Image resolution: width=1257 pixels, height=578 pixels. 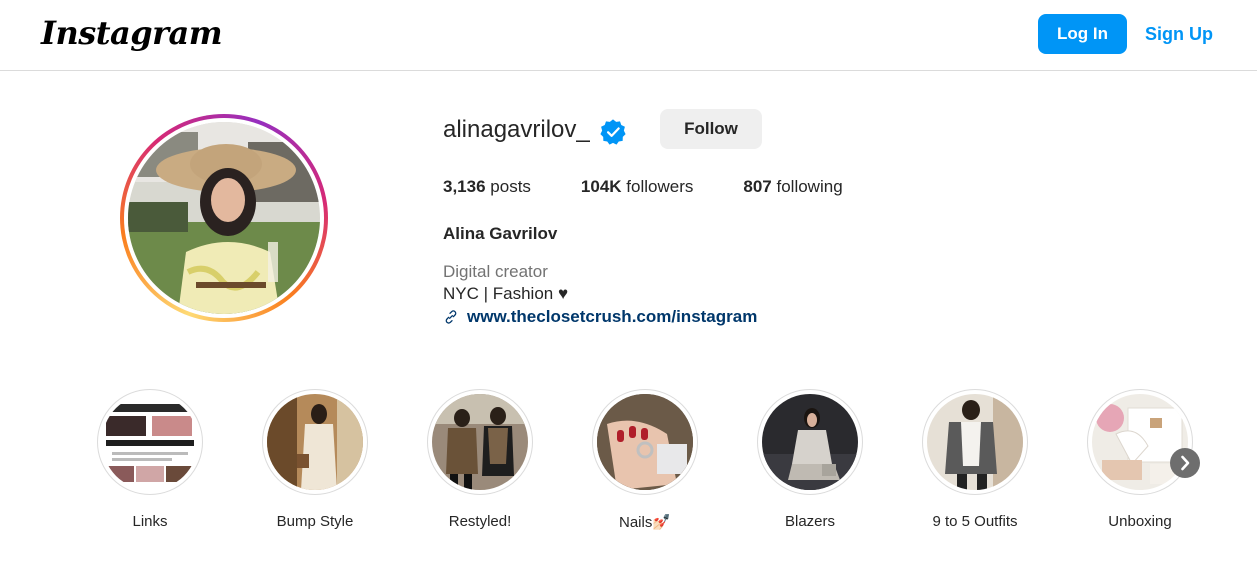 I want to click on following-stat: 807 following, so click(x=792, y=187).